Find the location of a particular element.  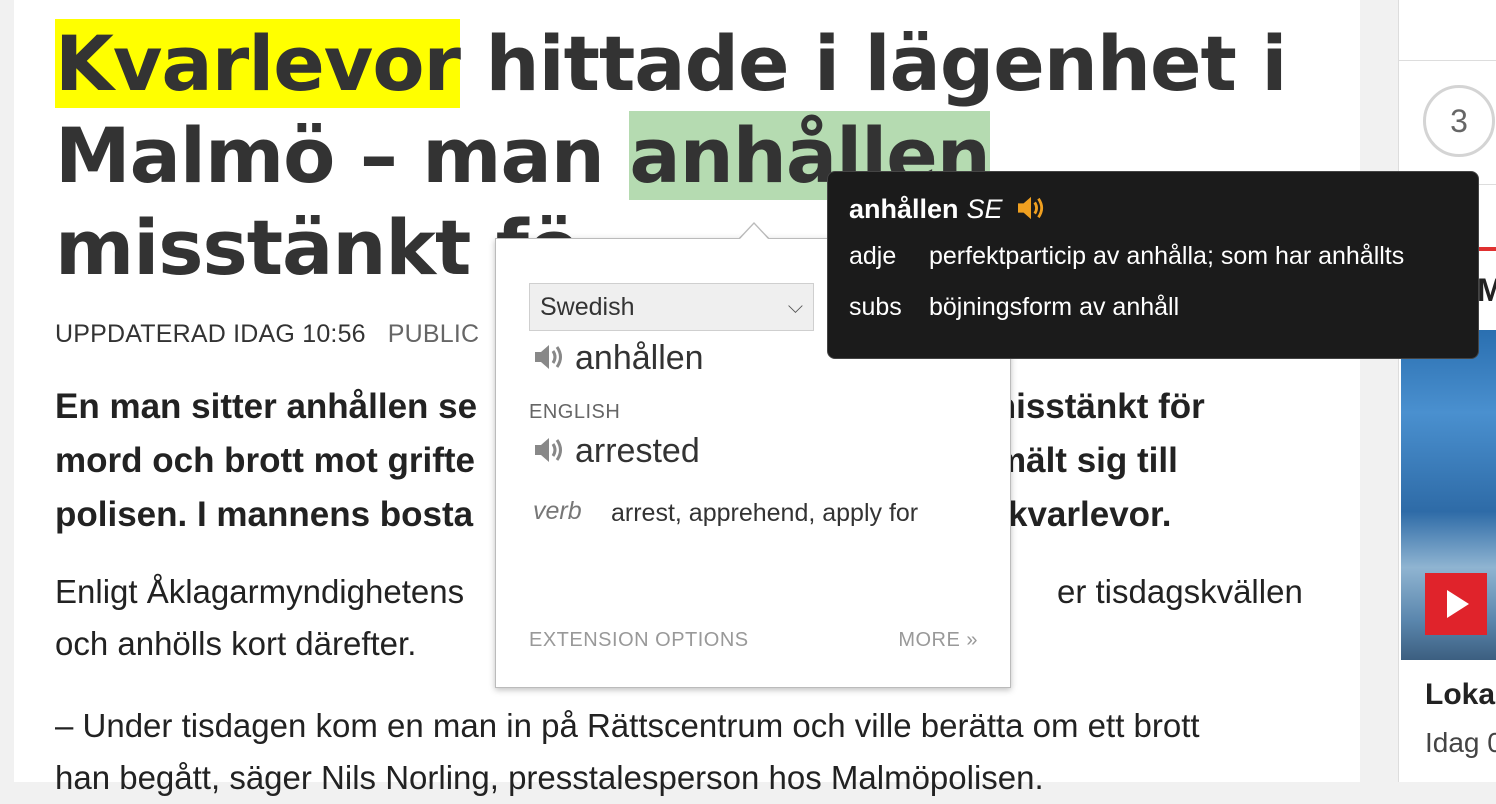

teaser-date: Idag 0 is located at coordinates (1460, 742).